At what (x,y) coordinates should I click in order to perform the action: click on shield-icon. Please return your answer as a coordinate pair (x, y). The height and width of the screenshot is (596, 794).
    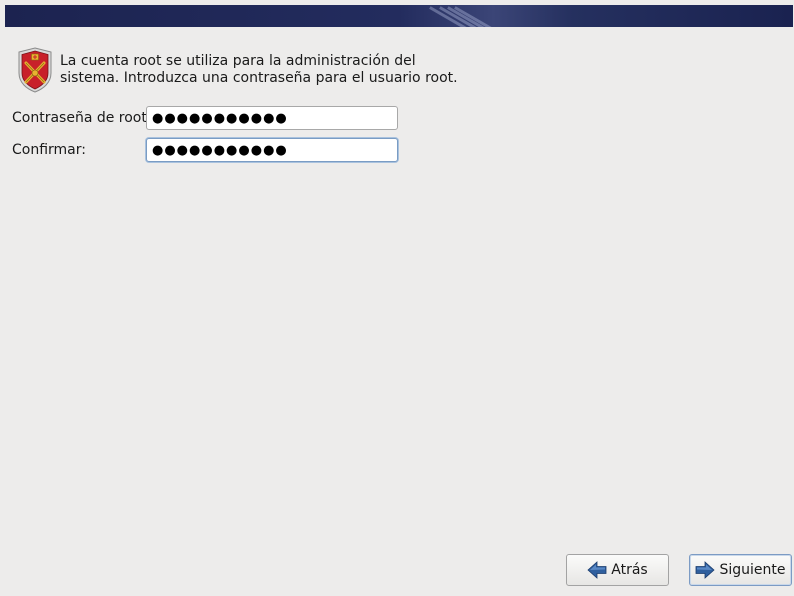
    Looking at the image, I should click on (35, 70).